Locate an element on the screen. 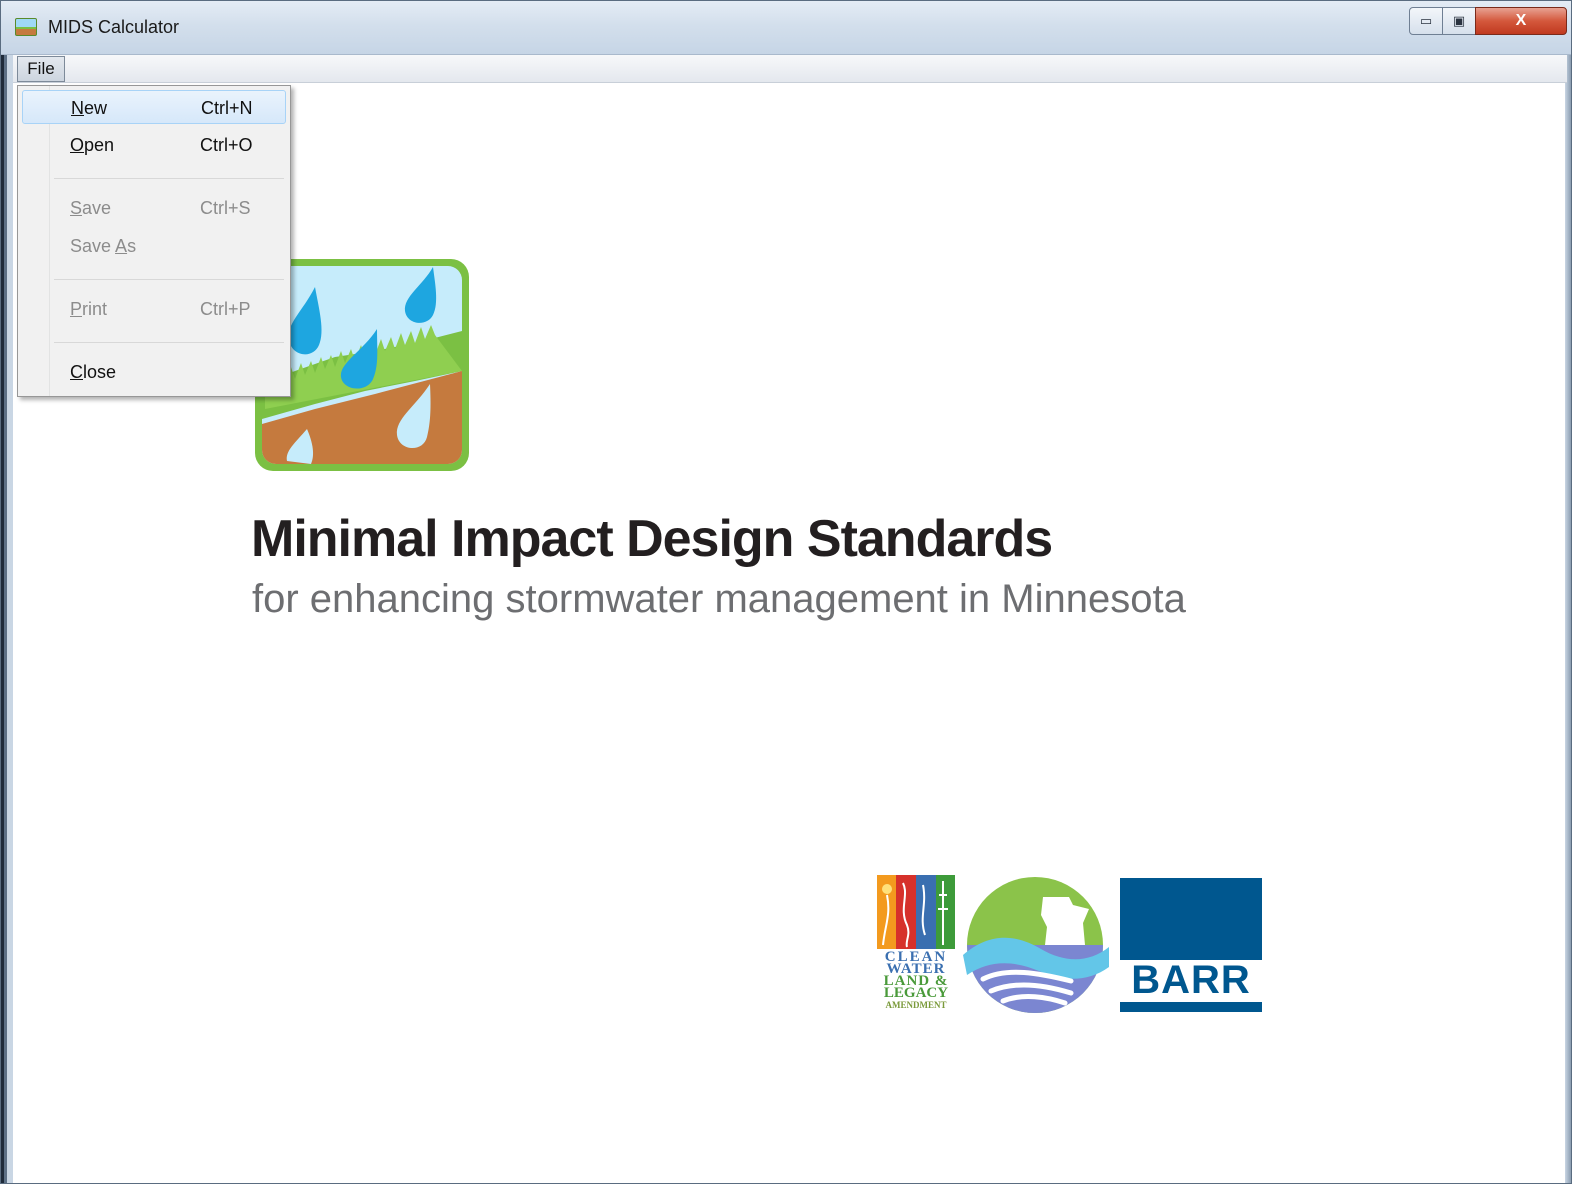 Image resolution: width=1572 pixels, height=1184 pixels. maximize-button: ▣ is located at coordinates (1459, 21).